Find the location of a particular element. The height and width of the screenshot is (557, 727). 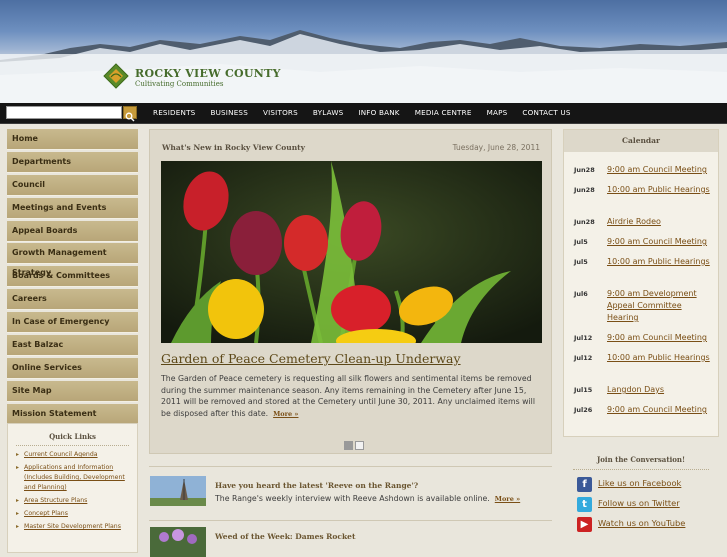

calendar-title: Calendar is located at coordinates (641, 141).